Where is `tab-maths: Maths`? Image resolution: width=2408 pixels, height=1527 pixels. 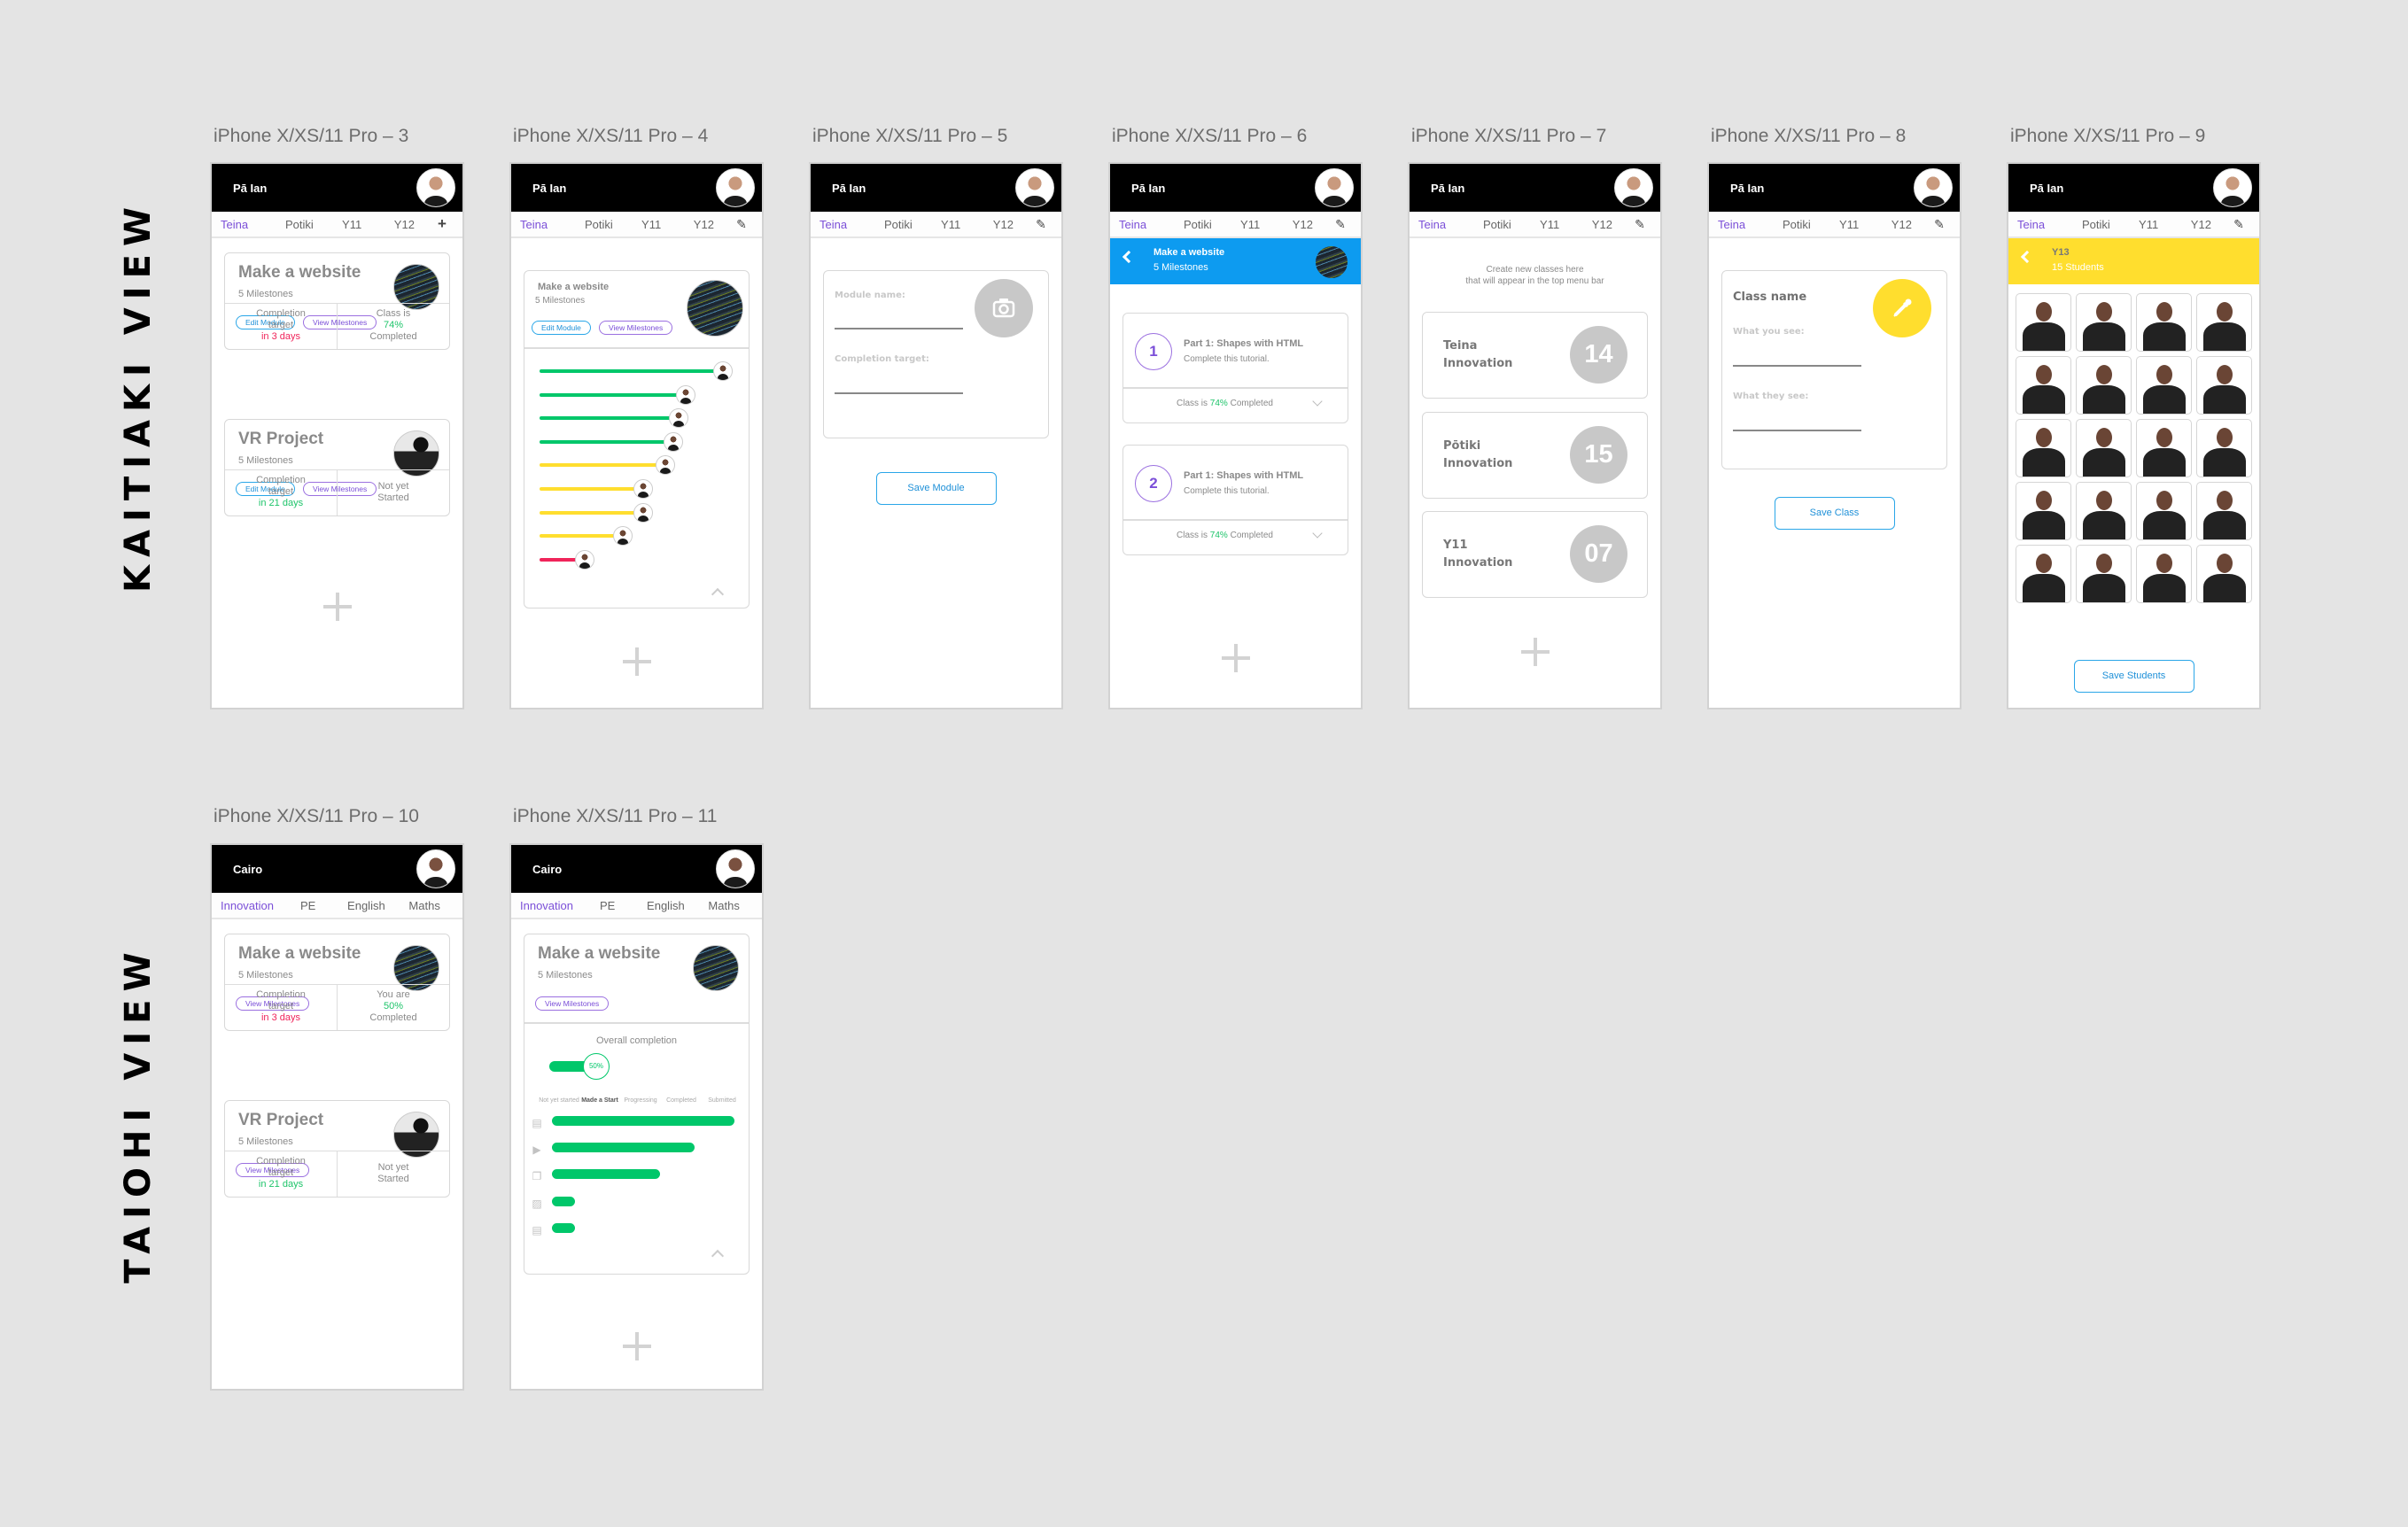 tab-maths: Maths is located at coordinates (424, 905).